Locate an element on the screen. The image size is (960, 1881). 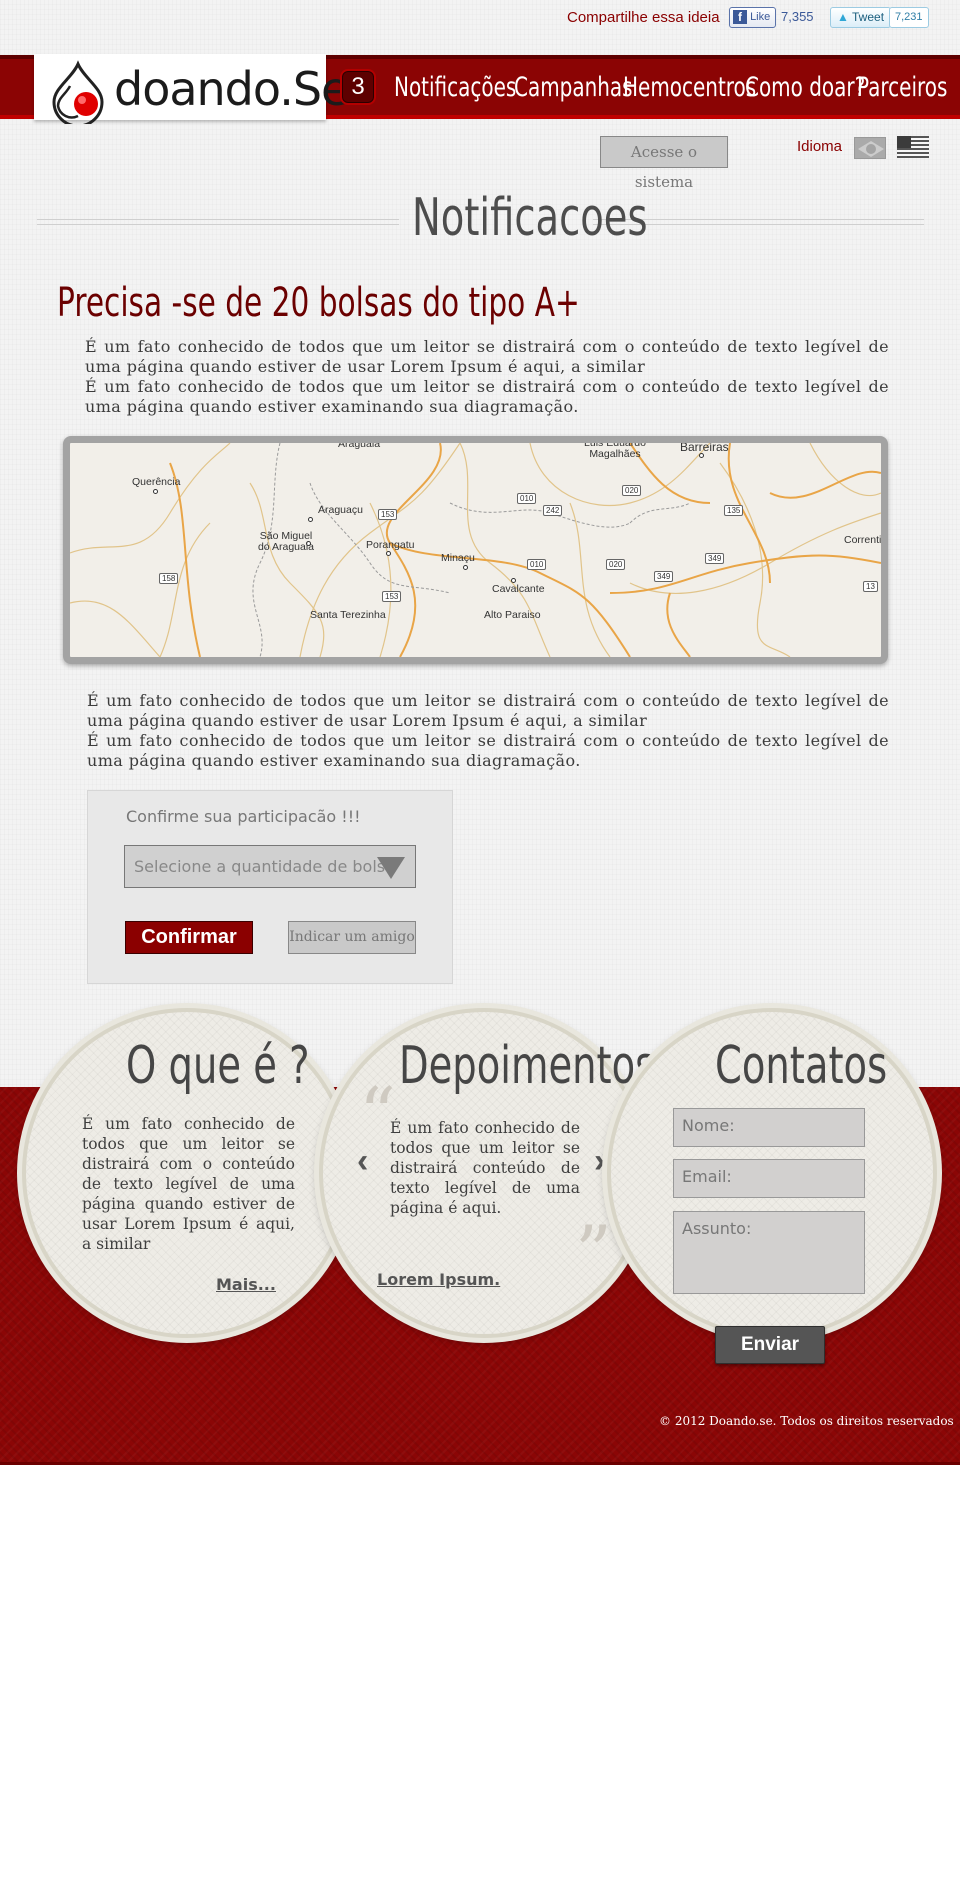
route-shield: 158 is located at coordinates (169, 578).